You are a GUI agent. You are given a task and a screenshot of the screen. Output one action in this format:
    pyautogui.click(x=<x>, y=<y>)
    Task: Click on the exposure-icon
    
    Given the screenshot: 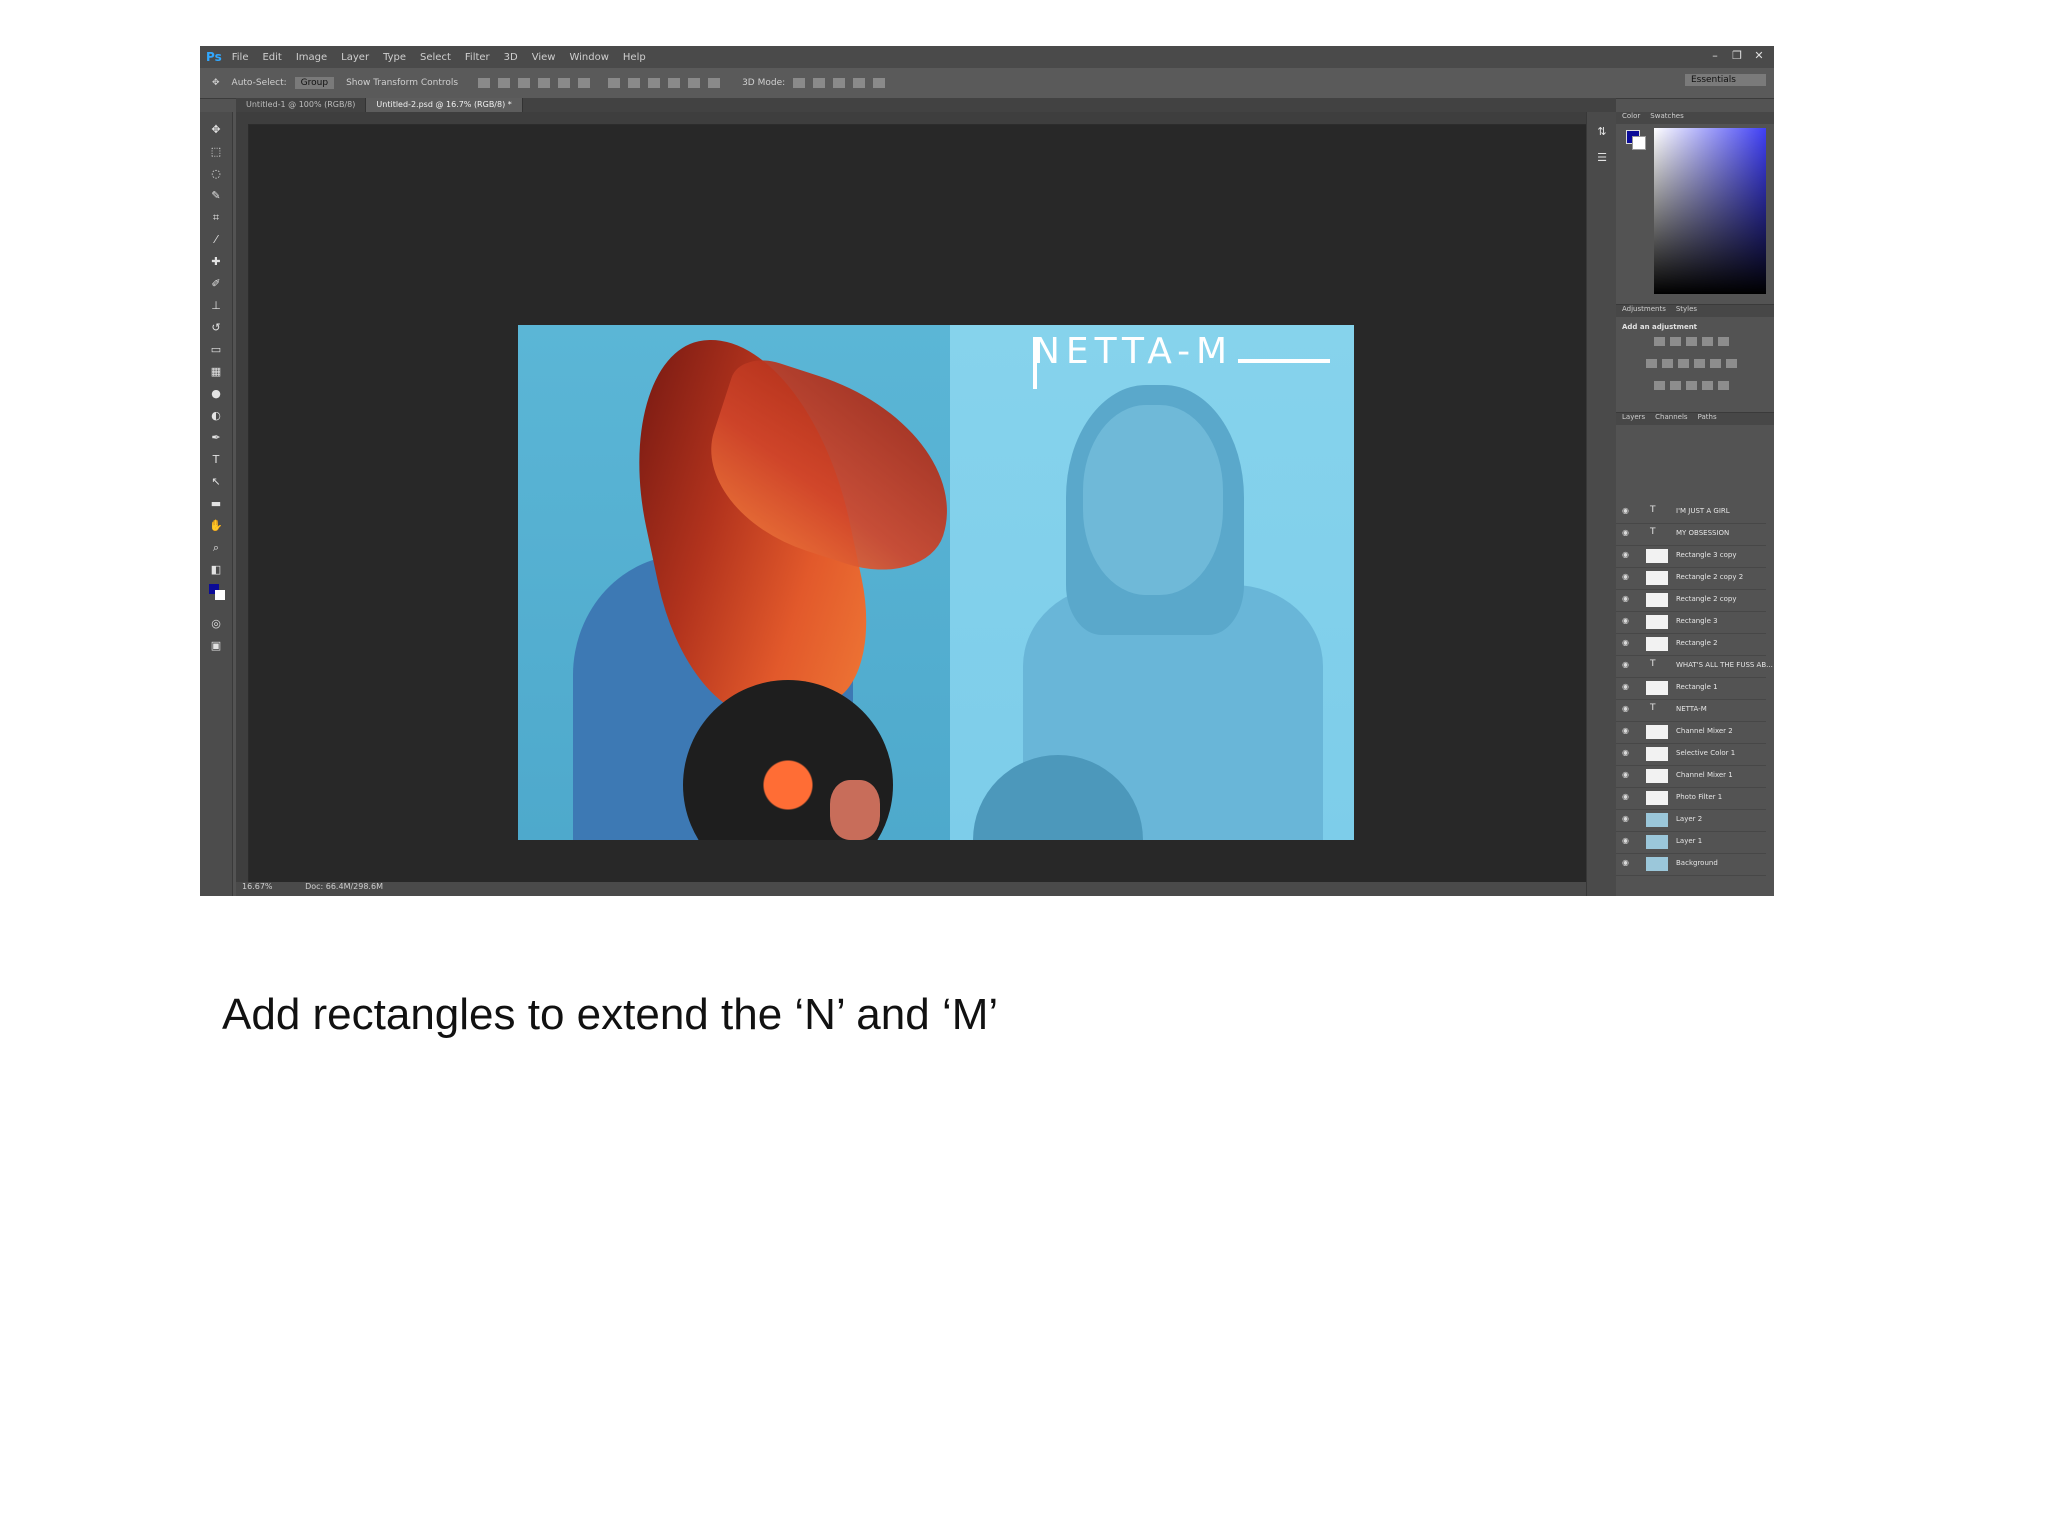 What is the action you would take?
    pyautogui.click(x=1707, y=341)
    